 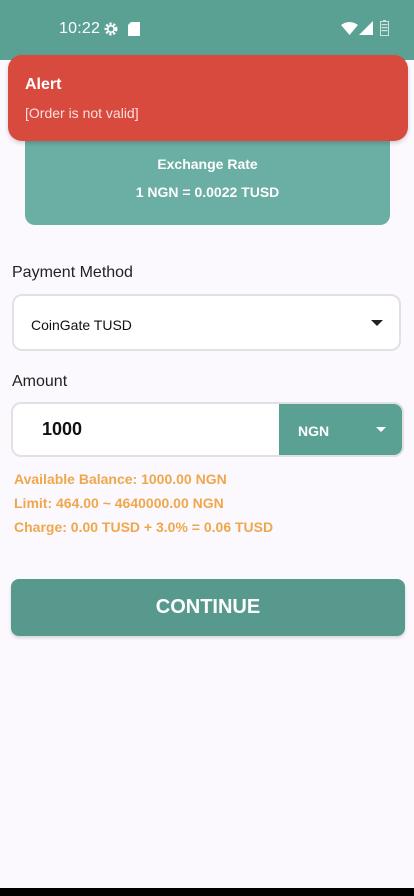 I want to click on exchange-rate-card: Exchange Rate 1 NGN = 0.0022 TUSD, so click(x=207, y=182).